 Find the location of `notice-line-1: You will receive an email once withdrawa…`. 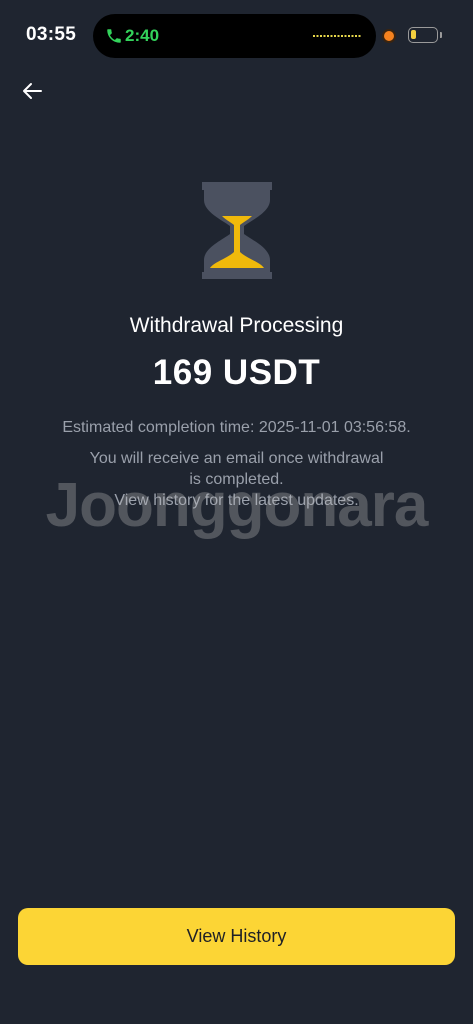

notice-line-1: You will receive an email once withdrawa… is located at coordinates (236, 458).